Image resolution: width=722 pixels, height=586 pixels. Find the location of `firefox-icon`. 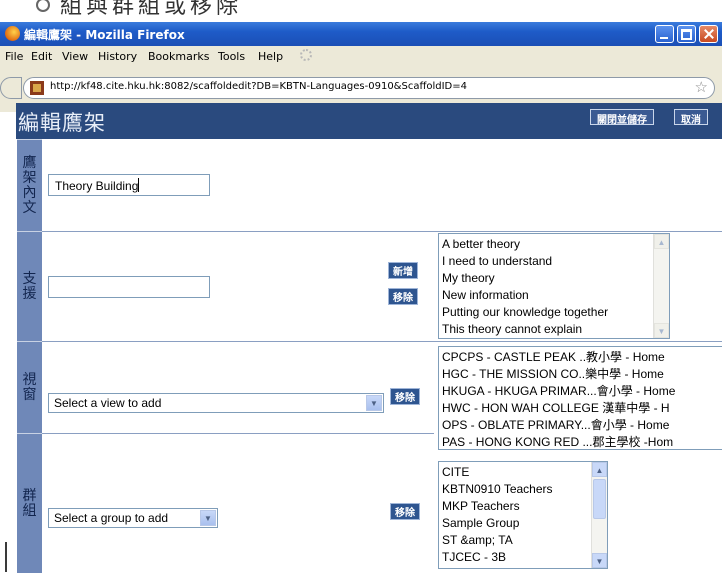

firefox-icon is located at coordinates (12, 33).